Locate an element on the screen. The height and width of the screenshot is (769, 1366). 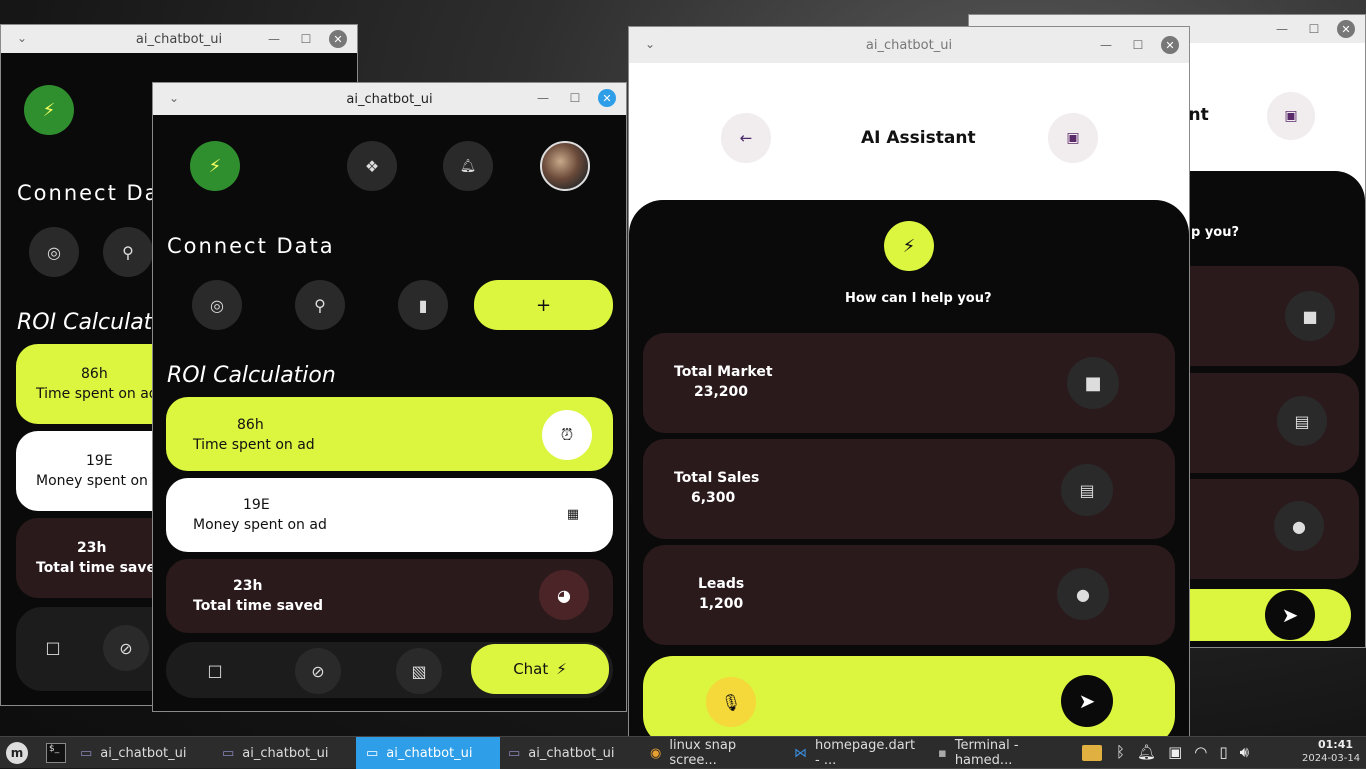
back-arrow-icon: ← is located at coordinates (746, 138).